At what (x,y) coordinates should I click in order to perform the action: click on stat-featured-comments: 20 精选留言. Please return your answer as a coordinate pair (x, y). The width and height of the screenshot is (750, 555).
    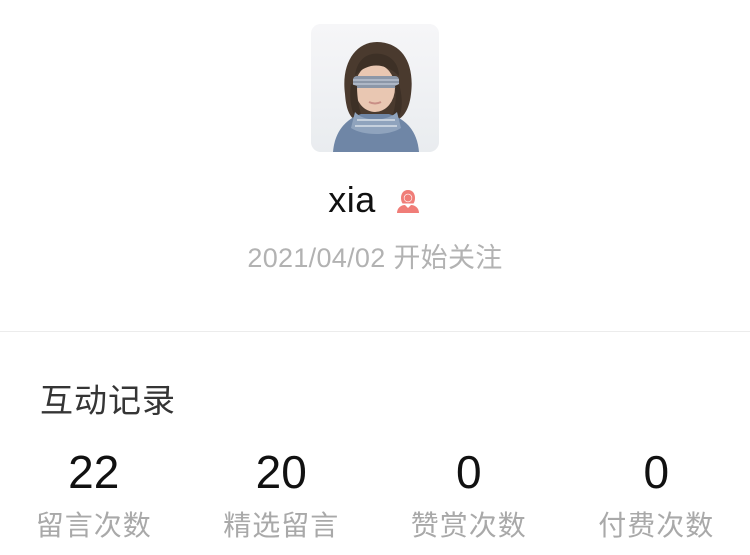
    Looking at the image, I should click on (282, 495).